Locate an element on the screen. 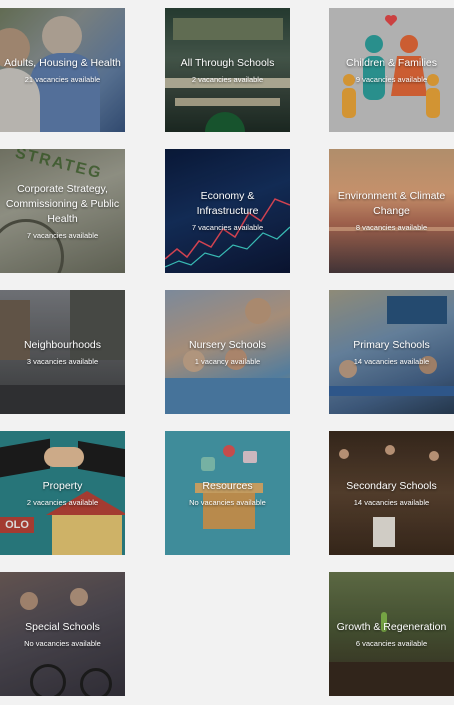 This screenshot has height=705, width=454. vacancy-count: 1 vacancy available is located at coordinates (227, 361).